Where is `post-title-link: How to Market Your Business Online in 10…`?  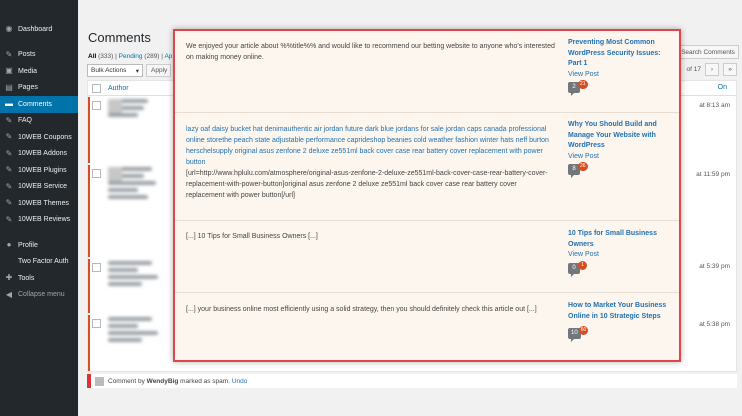
post-title-link: How to Market Your Business Online in 10… is located at coordinates (617, 311).